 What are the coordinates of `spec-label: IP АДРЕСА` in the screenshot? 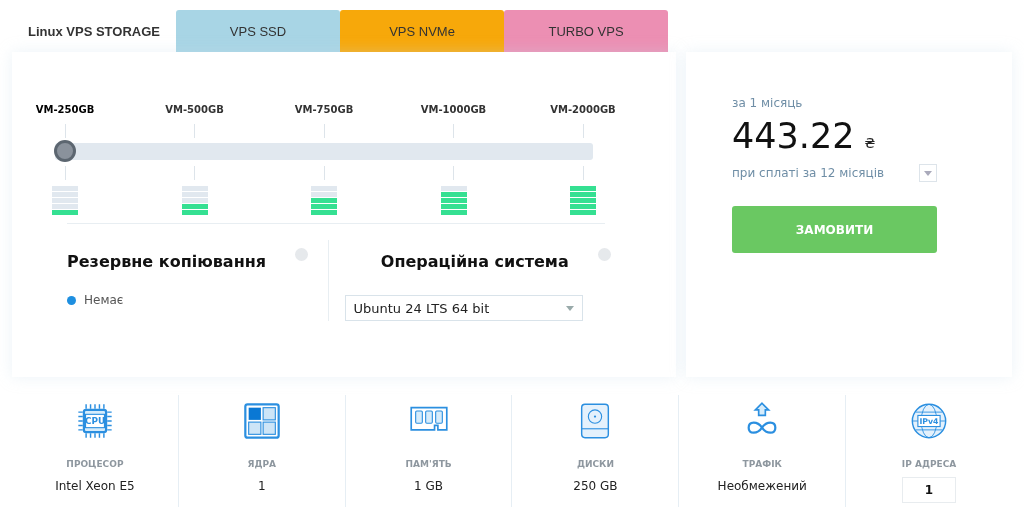 It's located at (929, 464).